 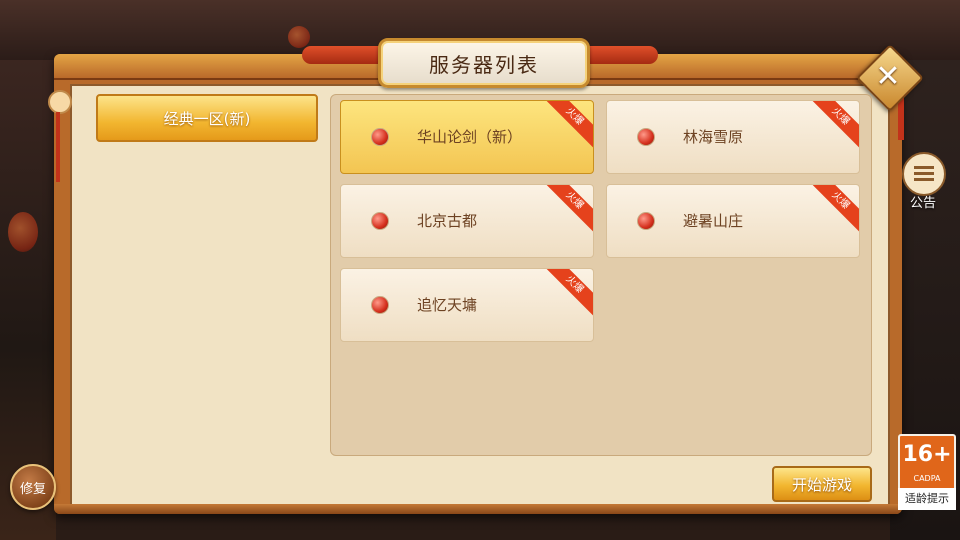 I want to click on age-rating-org: CADPA, so click(x=927, y=478).